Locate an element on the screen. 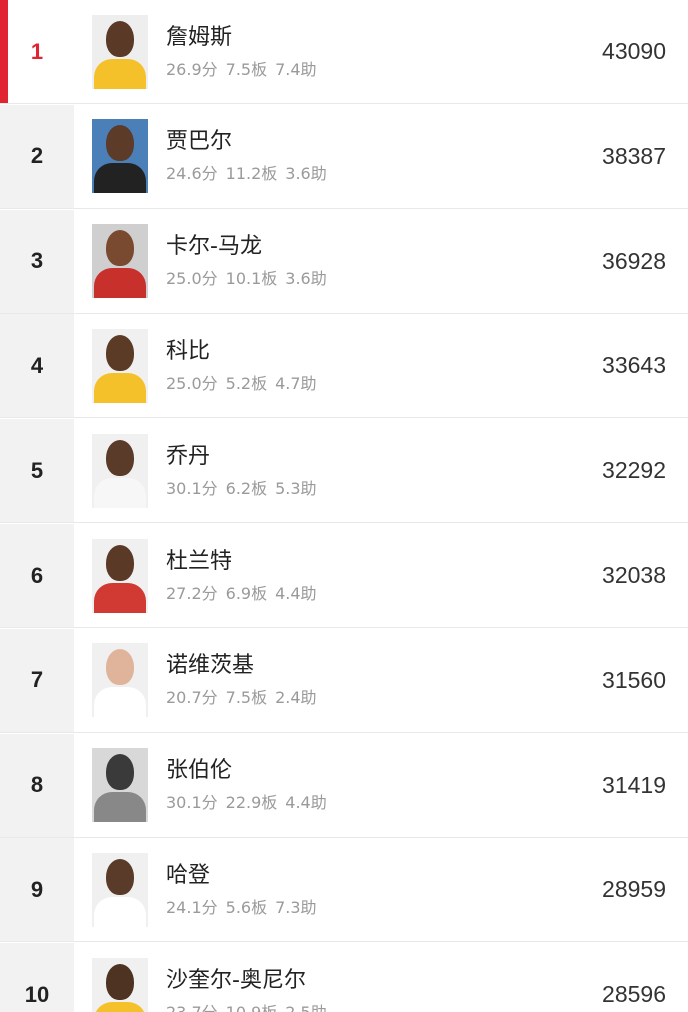 This screenshot has height=1012, width=688. stat-ast: 5.3助 is located at coordinates (296, 488).